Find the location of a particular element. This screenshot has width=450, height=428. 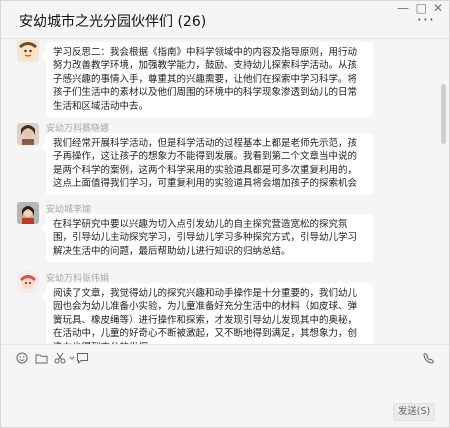

chat-record-icon is located at coordinates (82, 358).